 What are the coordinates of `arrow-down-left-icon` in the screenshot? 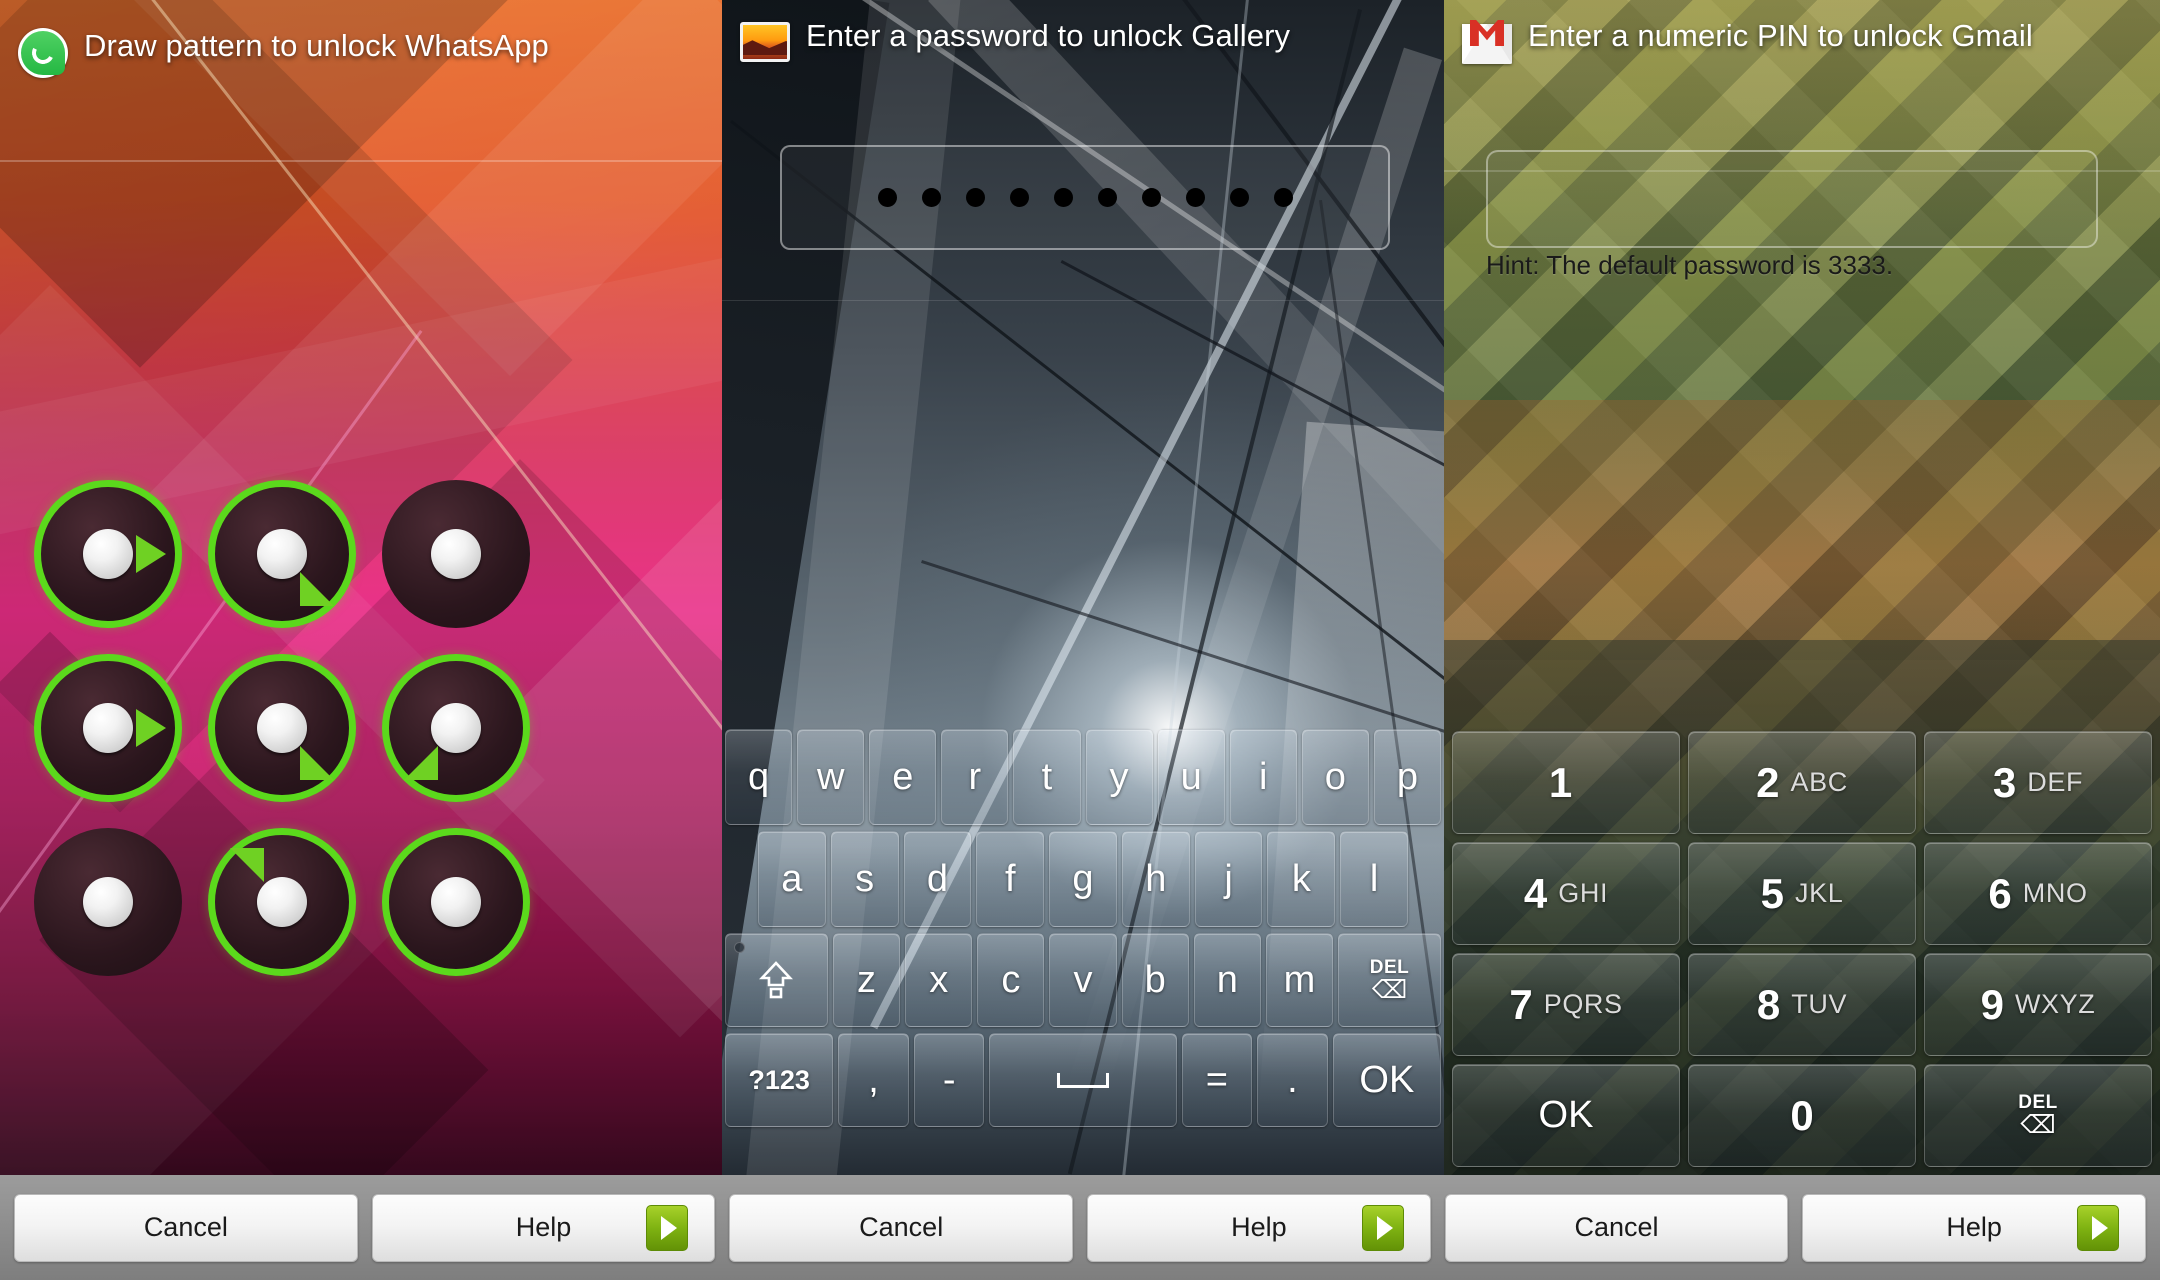 It's located at (421, 763).